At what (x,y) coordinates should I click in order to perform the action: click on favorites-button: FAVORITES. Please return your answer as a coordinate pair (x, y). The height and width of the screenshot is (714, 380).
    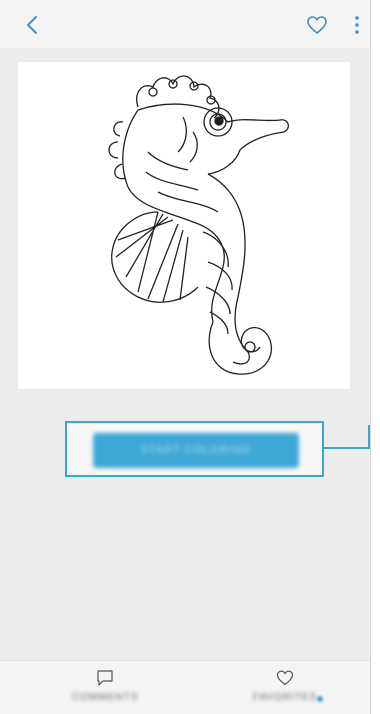
    Looking at the image, I should click on (285, 691).